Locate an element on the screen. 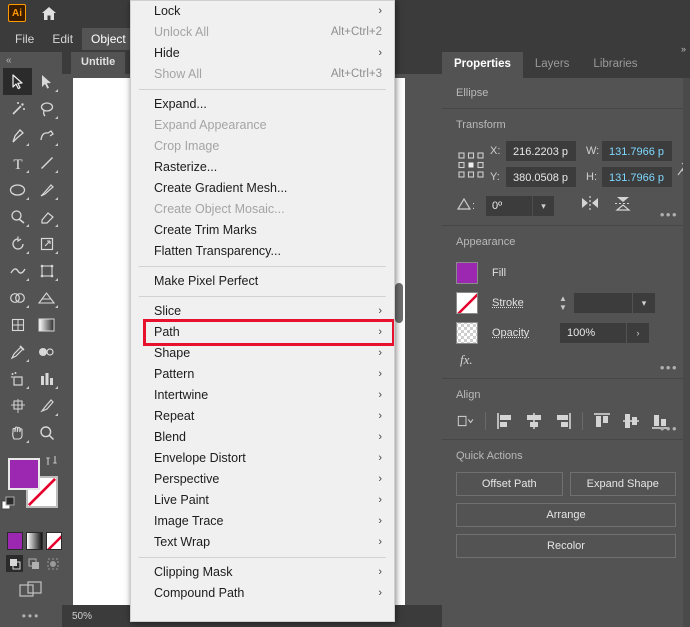 The height and width of the screenshot is (627, 690). expand-shape-button: Expand Shape is located at coordinates (622, 484).